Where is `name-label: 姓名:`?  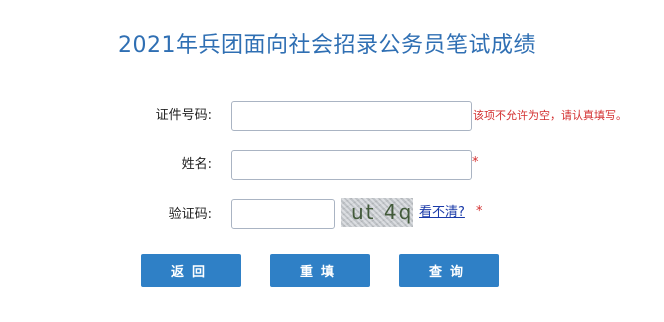 name-label: 姓名: is located at coordinates (196, 164).